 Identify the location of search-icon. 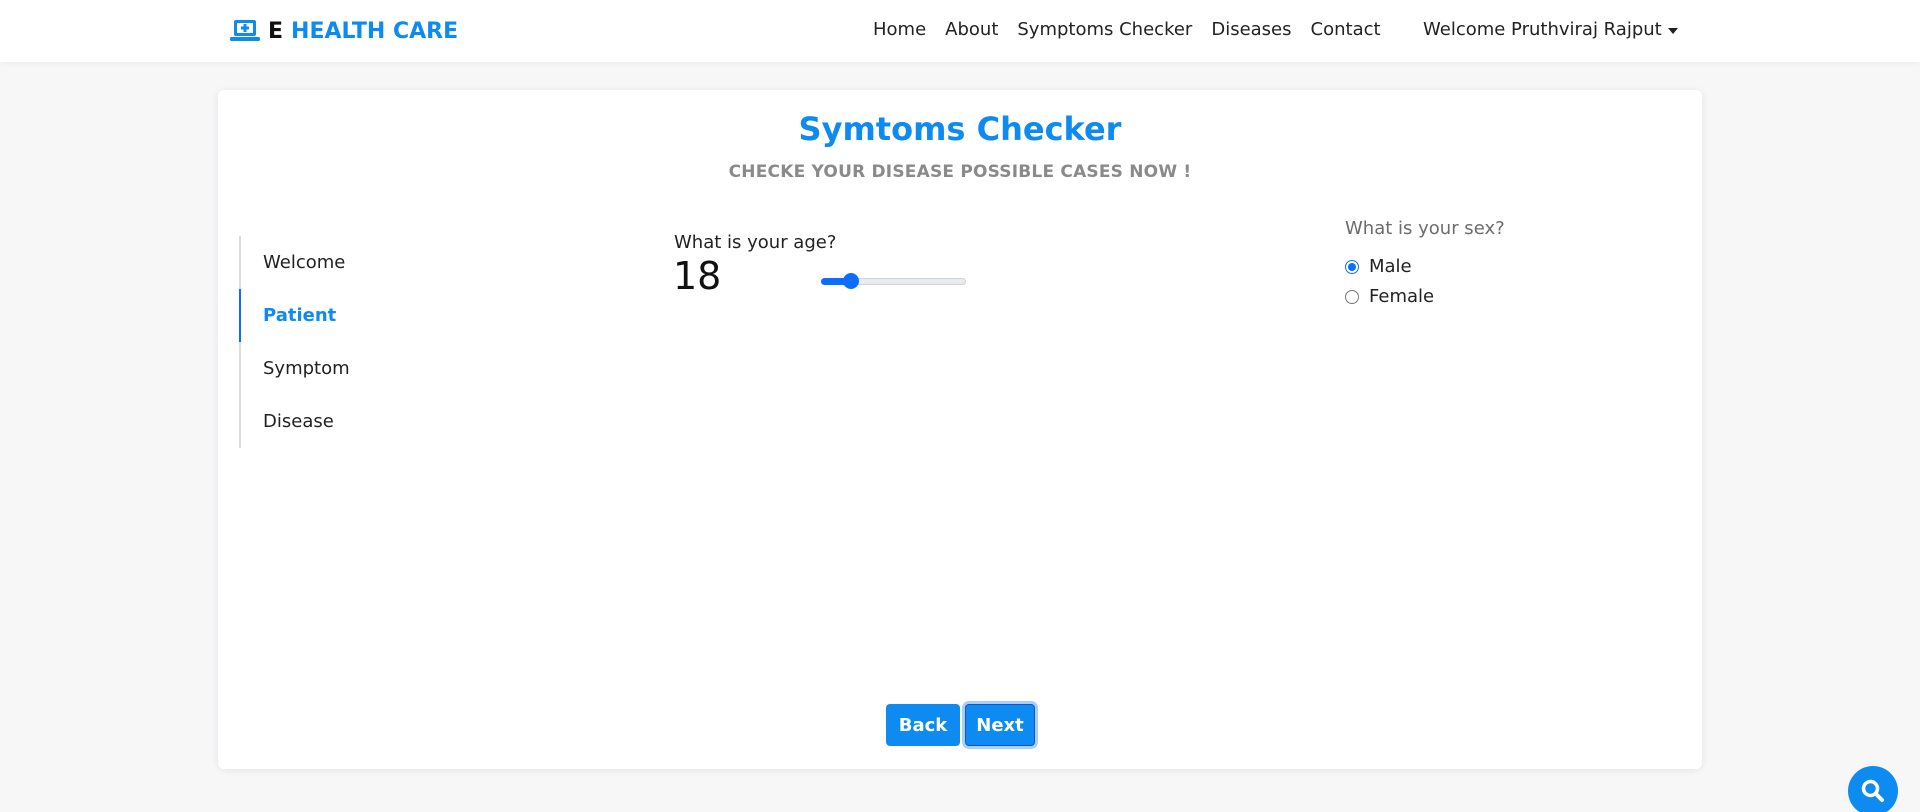
(1872, 790).